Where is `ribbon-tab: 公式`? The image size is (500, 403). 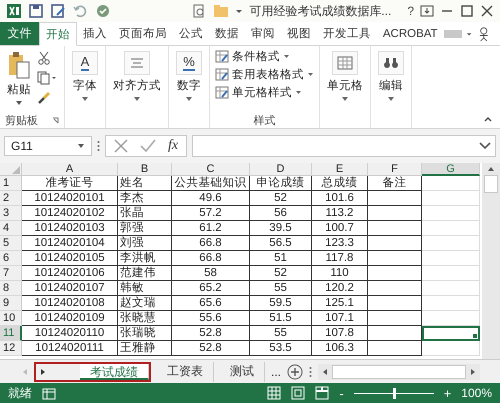 ribbon-tab: 公式 is located at coordinates (190, 33).